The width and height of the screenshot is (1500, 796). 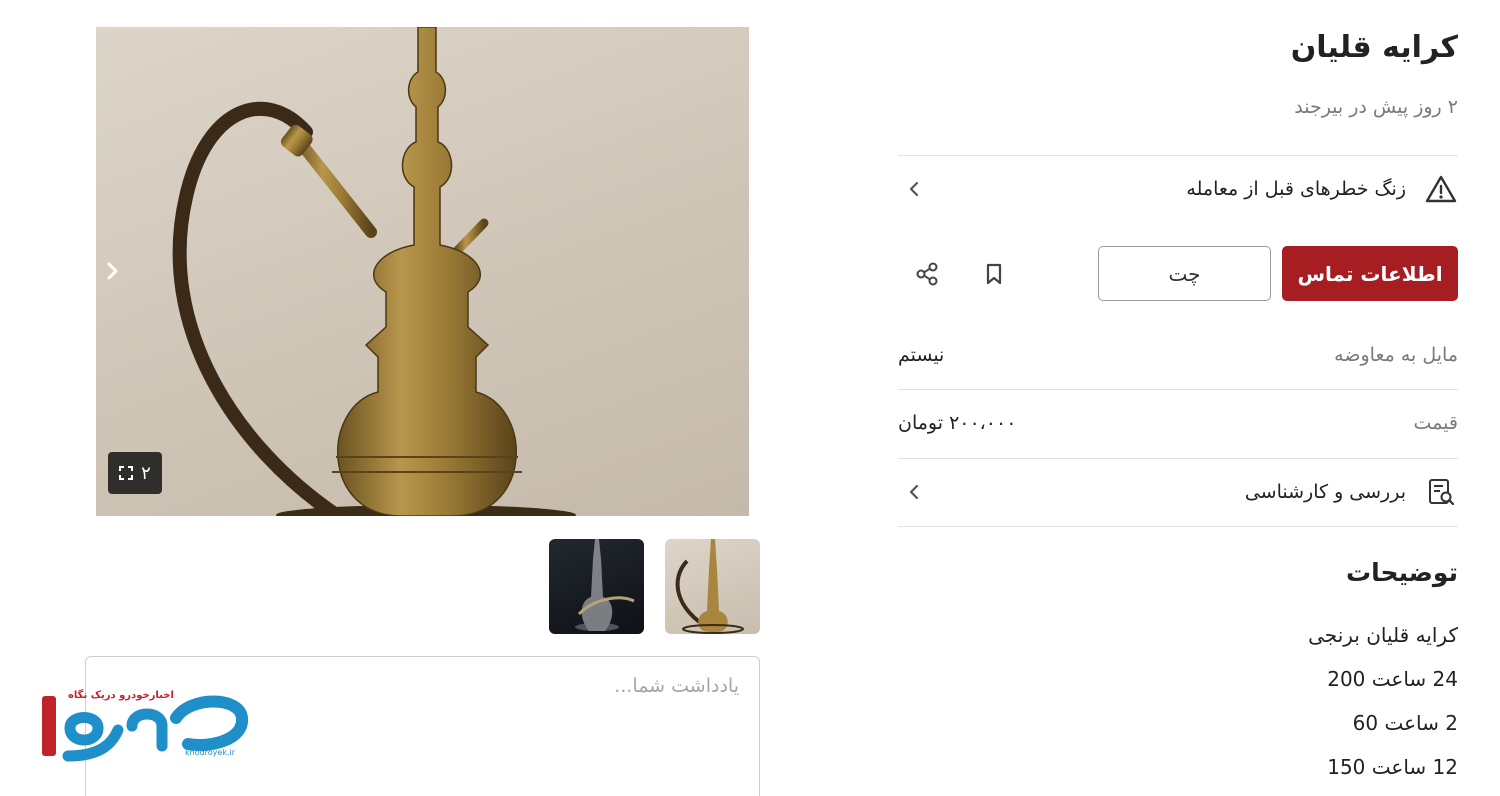 I want to click on image-count: ۲, so click(x=146, y=473).